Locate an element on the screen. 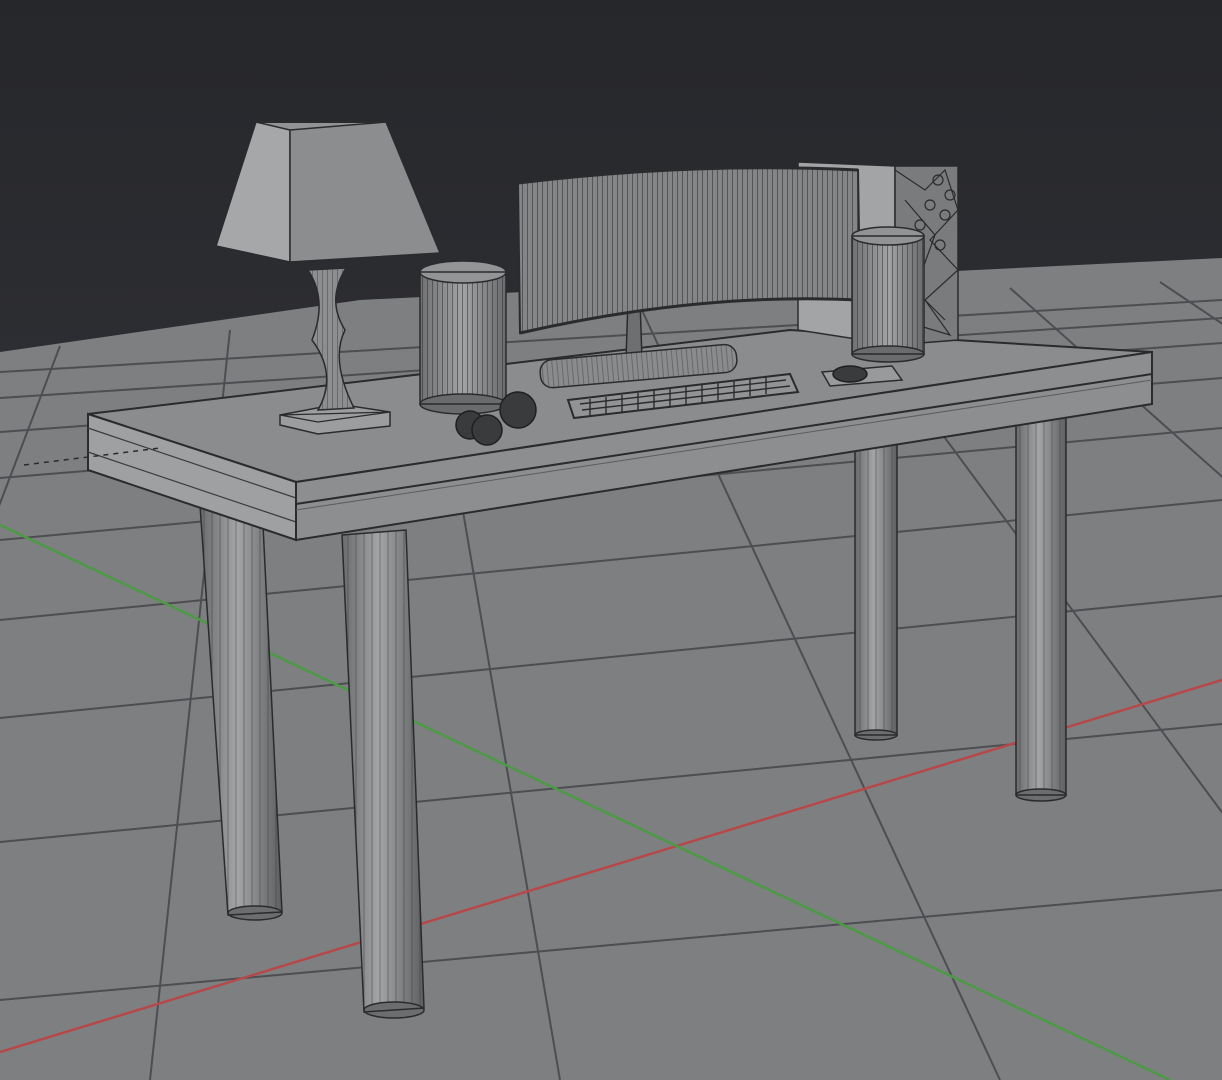  desk-leg-back-right is located at coordinates (1041, 605).